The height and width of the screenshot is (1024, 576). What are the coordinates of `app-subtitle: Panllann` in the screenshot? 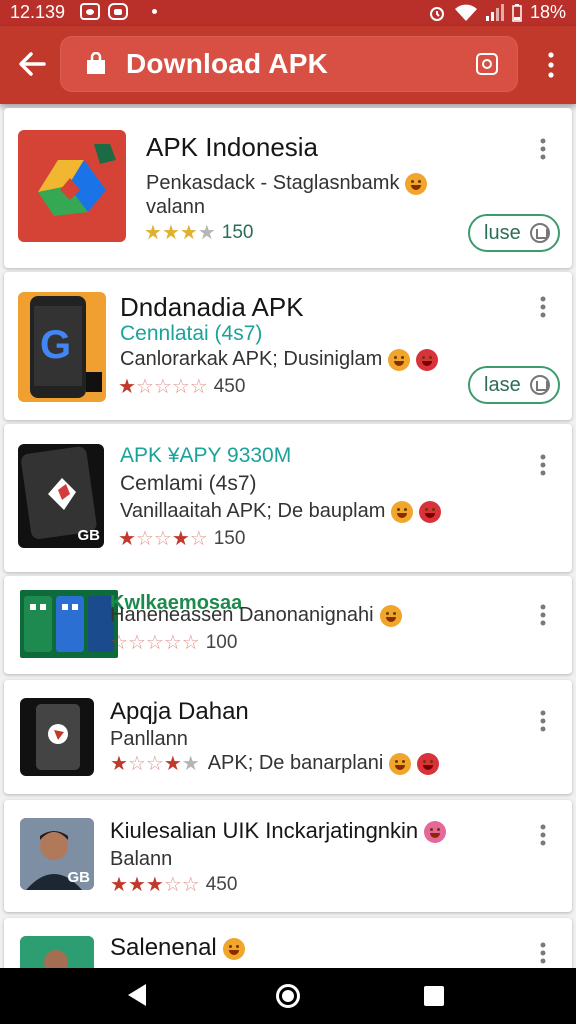 It's located at (149, 739).